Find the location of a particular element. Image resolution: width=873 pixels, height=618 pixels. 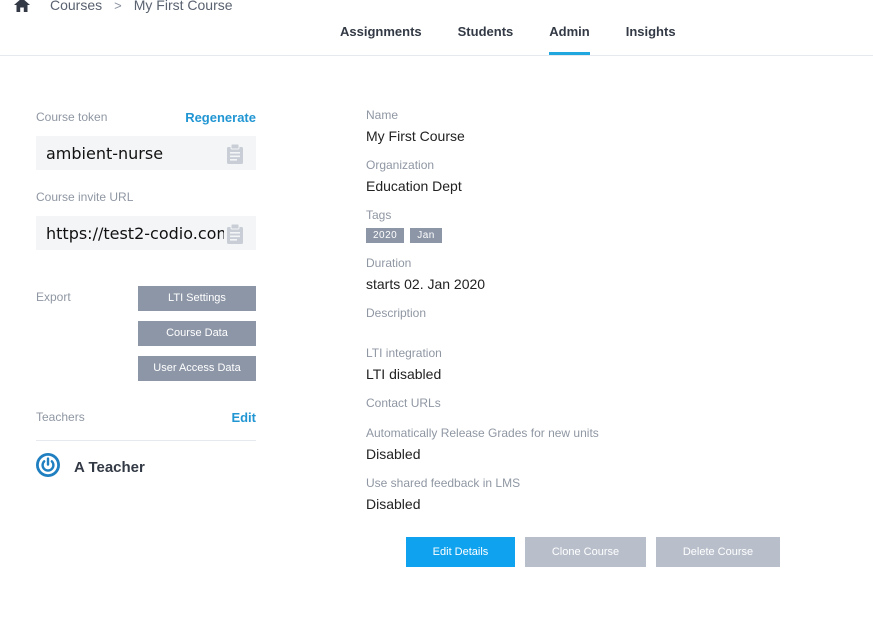

tab-admin: Admin is located at coordinates (570, 39).